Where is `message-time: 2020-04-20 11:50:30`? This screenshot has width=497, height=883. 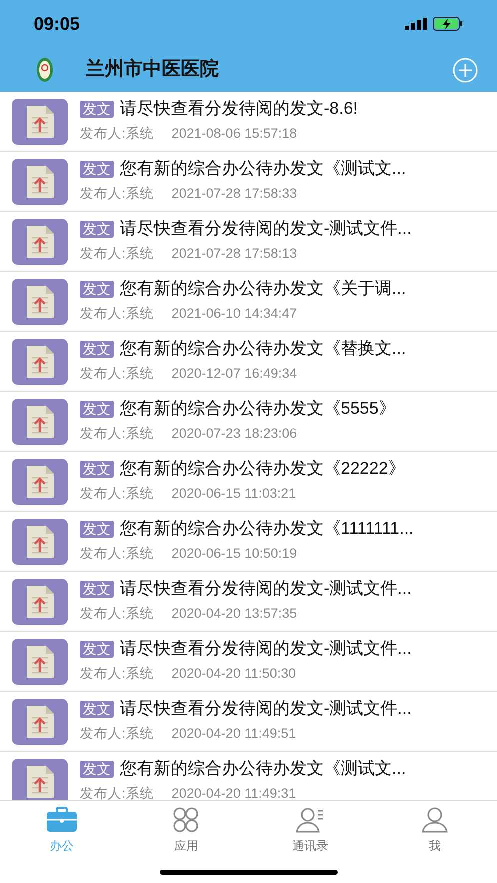
message-time: 2020-04-20 11:50:30 is located at coordinates (234, 674).